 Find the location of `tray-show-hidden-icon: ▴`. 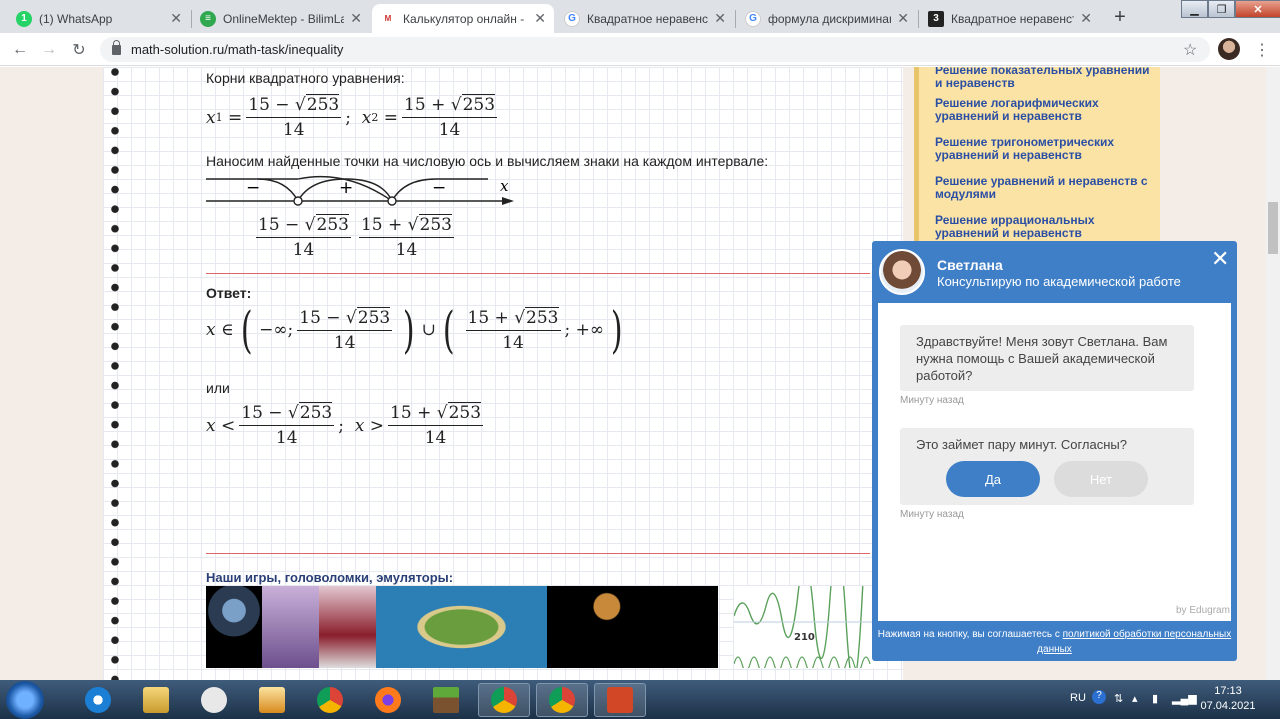

tray-show-hidden-icon: ▴ is located at coordinates (1135, 698).